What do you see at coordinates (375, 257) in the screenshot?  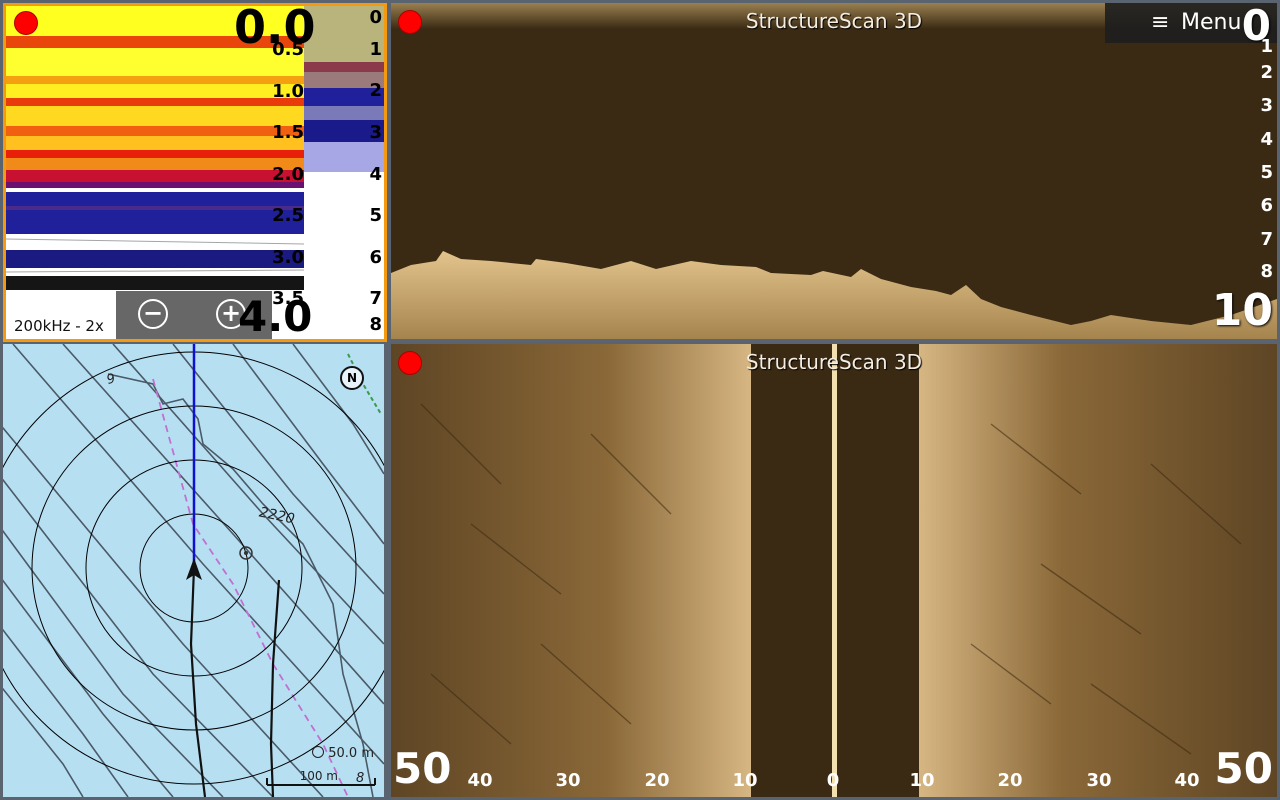 I see `strip-depth-label: 6` at bounding box center [375, 257].